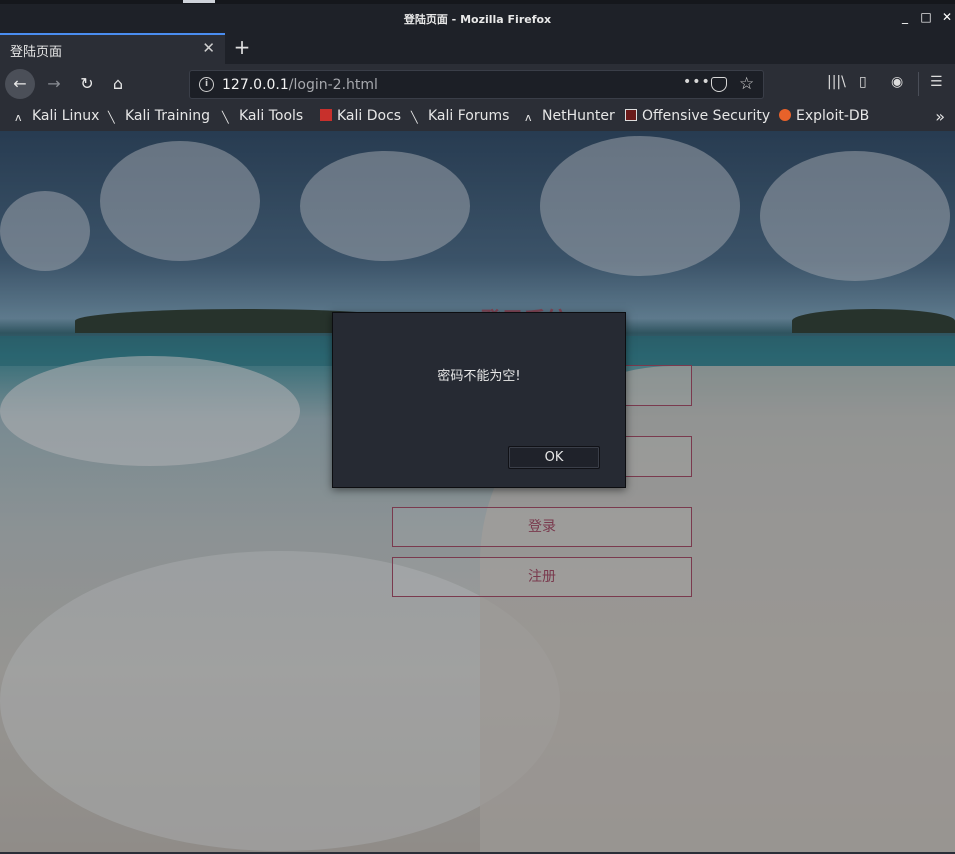  What do you see at coordinates (54, 84) in the screenshot?
I see `forward-arrow-icon: →` at bounding box center [54, 84].